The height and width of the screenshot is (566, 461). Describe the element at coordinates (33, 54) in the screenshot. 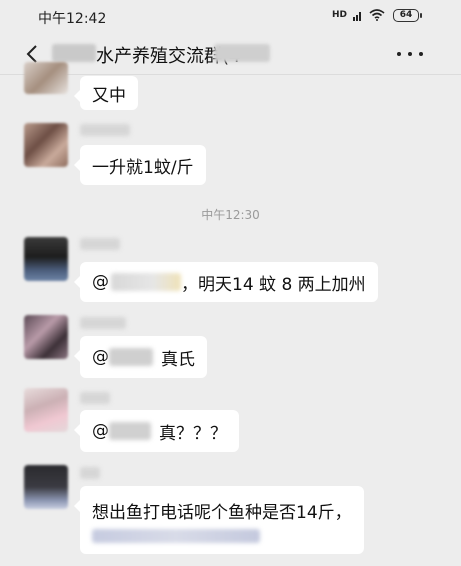

I see `back-arrow-icon` at that location.